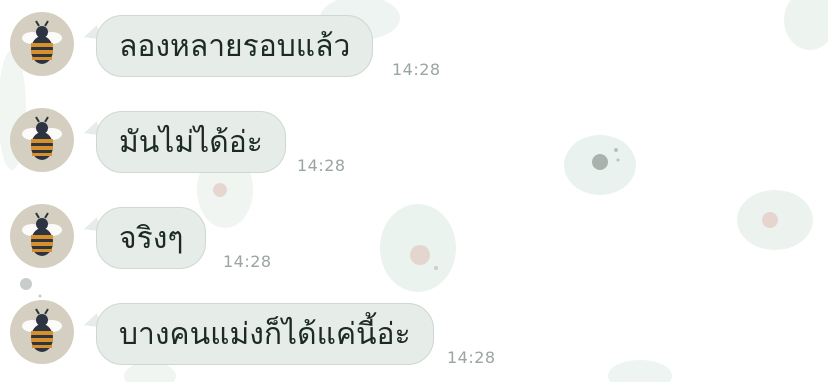 The image size is (828, 382). Describe the element at coordinates (265, 334) in the screenshot. I see `message-bubble: บางคนแม่งก็ได้แค่นี้อ่ะ` at that location.